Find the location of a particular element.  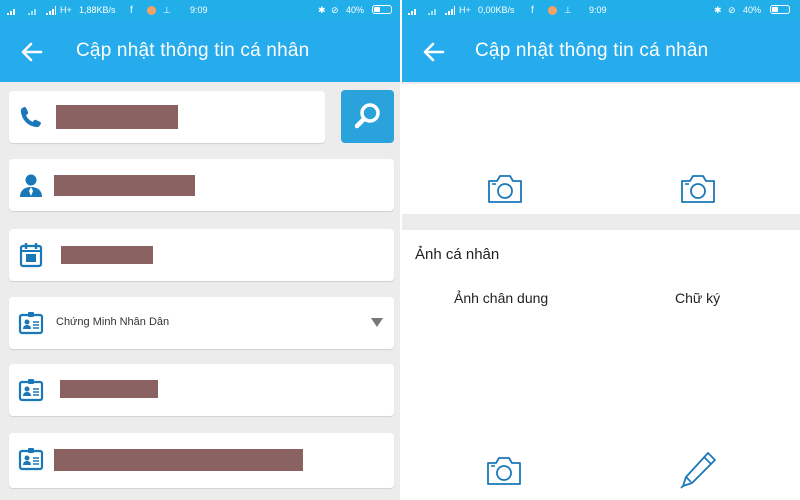

signature-label: Chữ ký is located at coordinates (698, 298).